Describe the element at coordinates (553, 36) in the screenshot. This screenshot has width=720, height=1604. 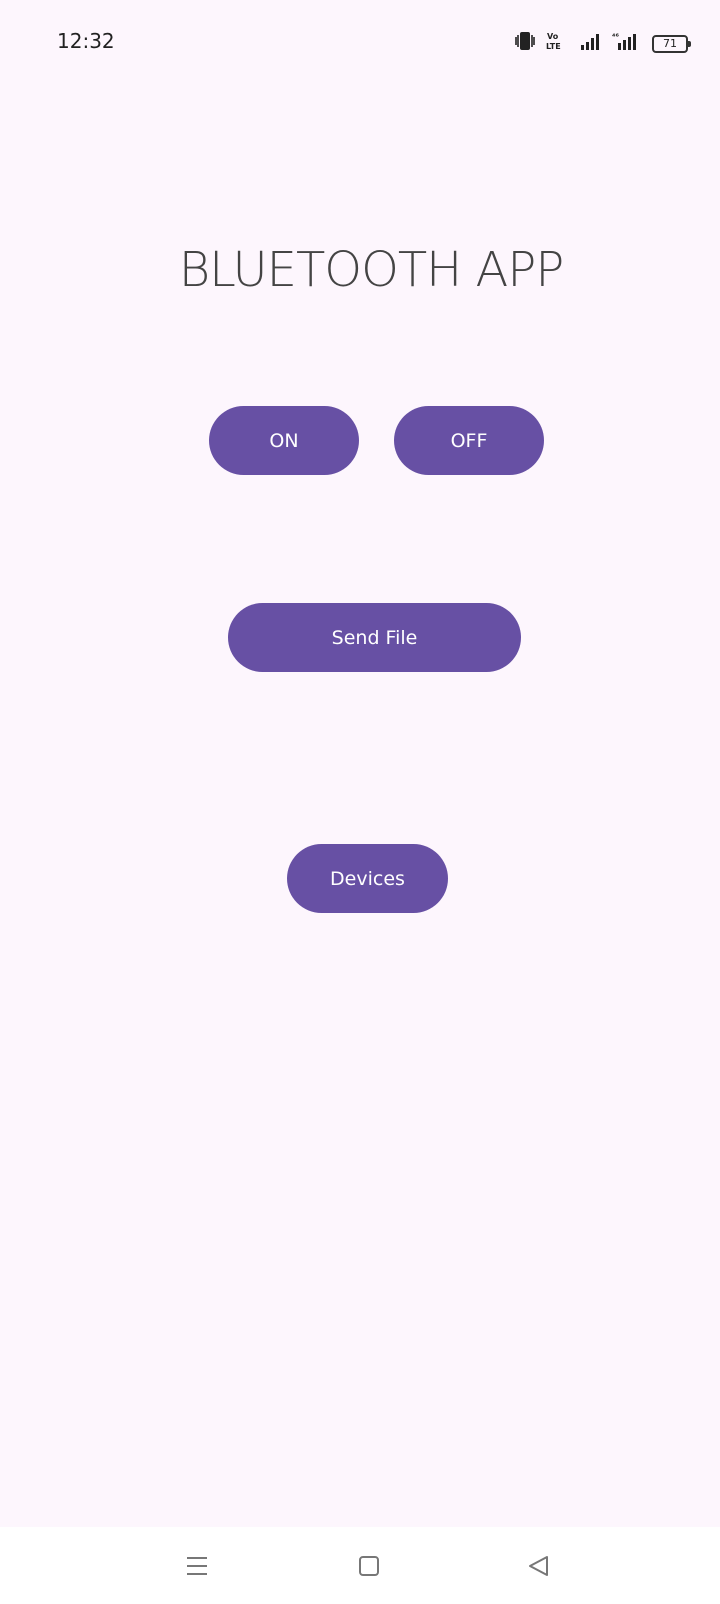
I see `svg-text: Vo` at that location.